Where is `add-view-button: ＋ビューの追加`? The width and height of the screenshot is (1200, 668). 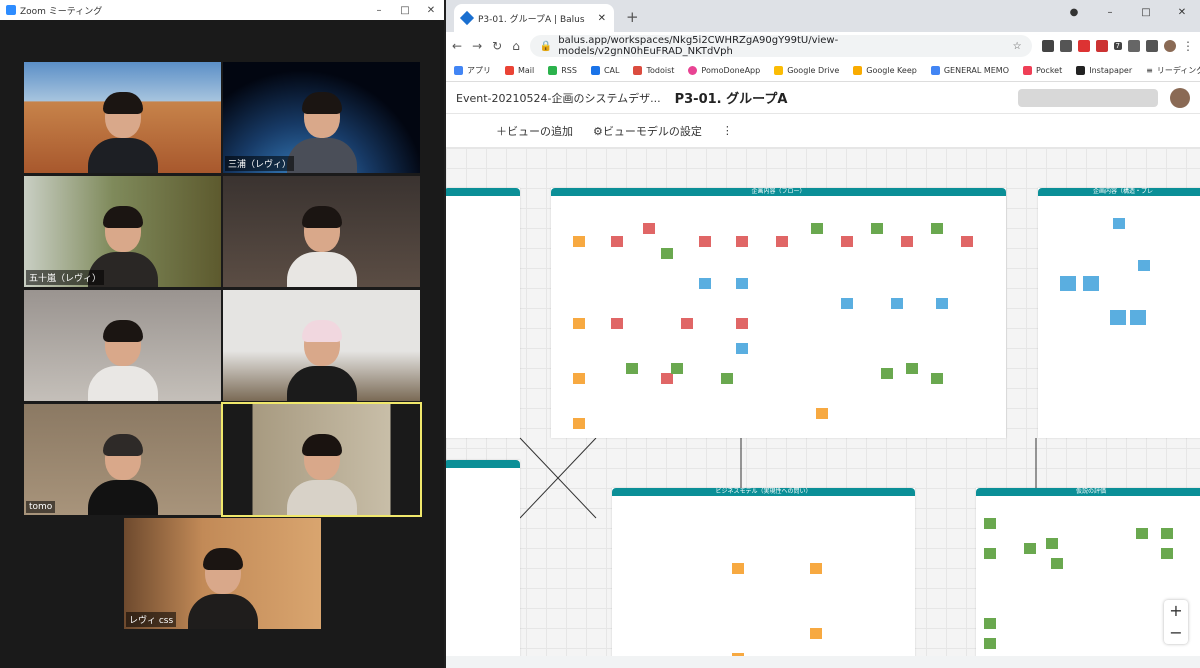 add-view-button: ＋ビューの追加 is located at coordinates (534, 131).